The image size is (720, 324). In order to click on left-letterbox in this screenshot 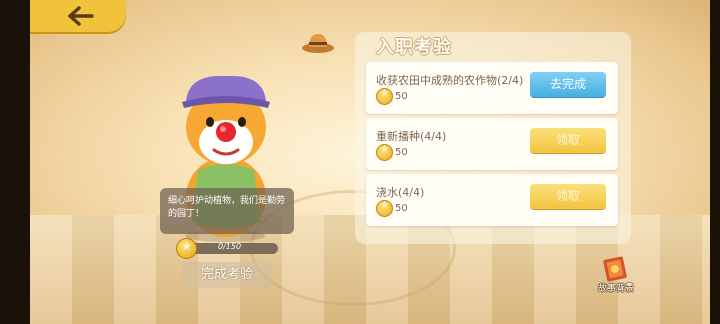, I will do `click(15, 162)`.